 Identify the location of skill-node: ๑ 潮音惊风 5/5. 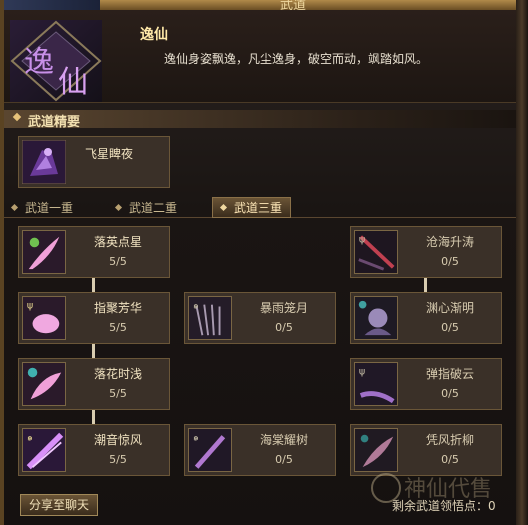
(94, 450).